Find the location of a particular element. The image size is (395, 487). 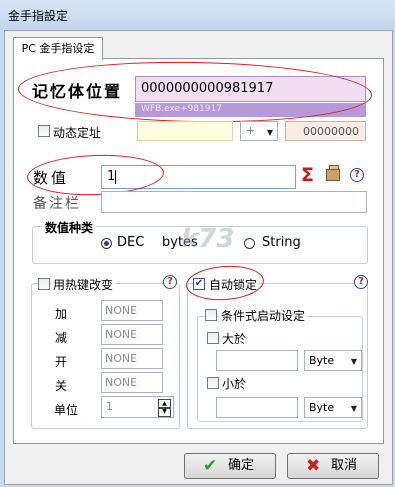

dynamic-sign-select: + ▼ is located at coordinates (259, 131).